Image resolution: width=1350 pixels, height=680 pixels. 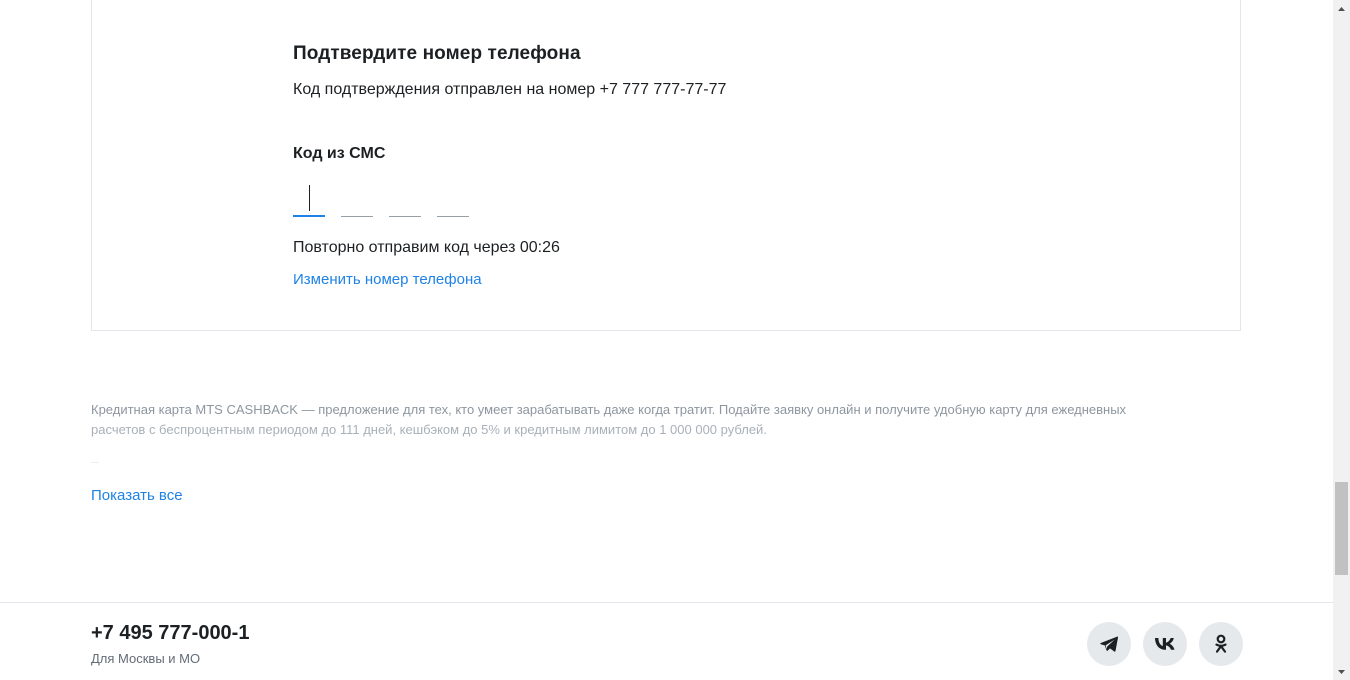 What do you see at coordinates (1341, 340) in the screenshot?
I see `vertical-scrollbar` at bounding box center [1341, 340].